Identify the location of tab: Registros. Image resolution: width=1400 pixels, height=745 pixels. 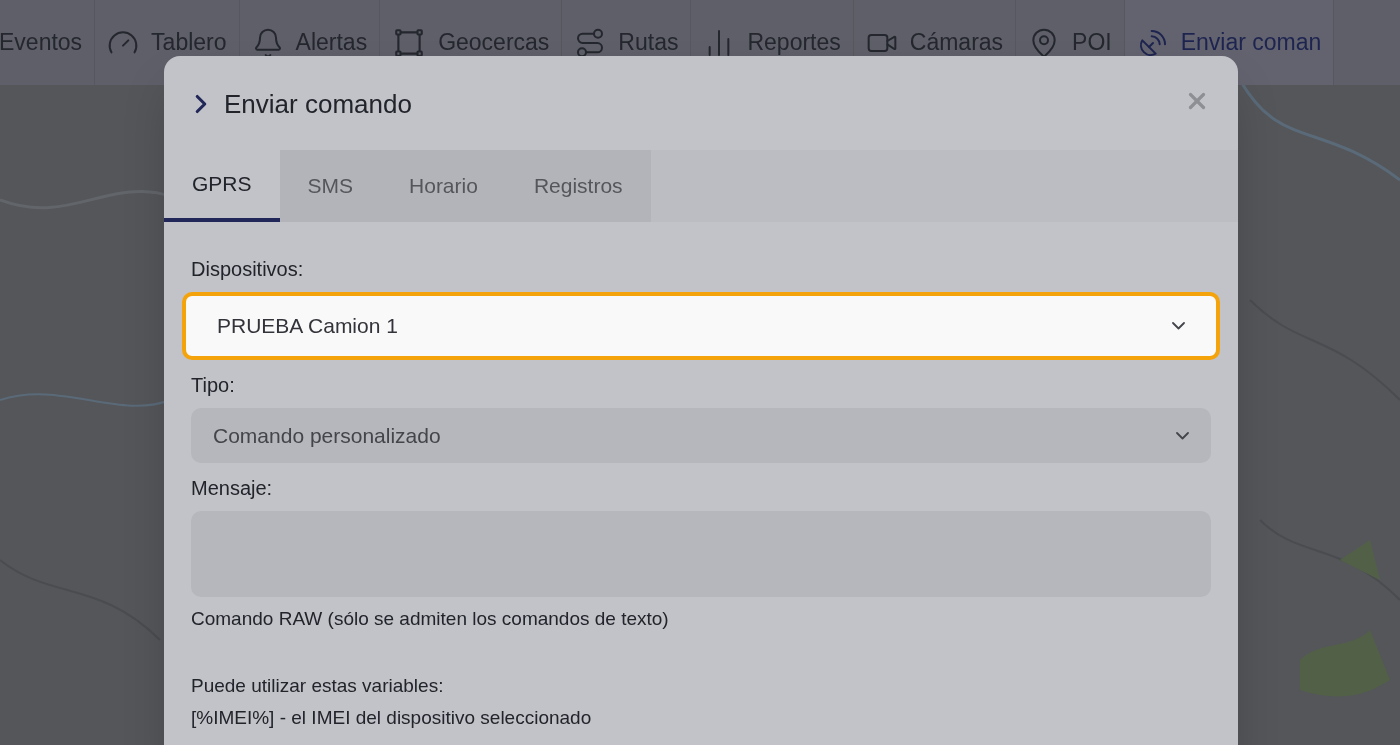
(578, 186).